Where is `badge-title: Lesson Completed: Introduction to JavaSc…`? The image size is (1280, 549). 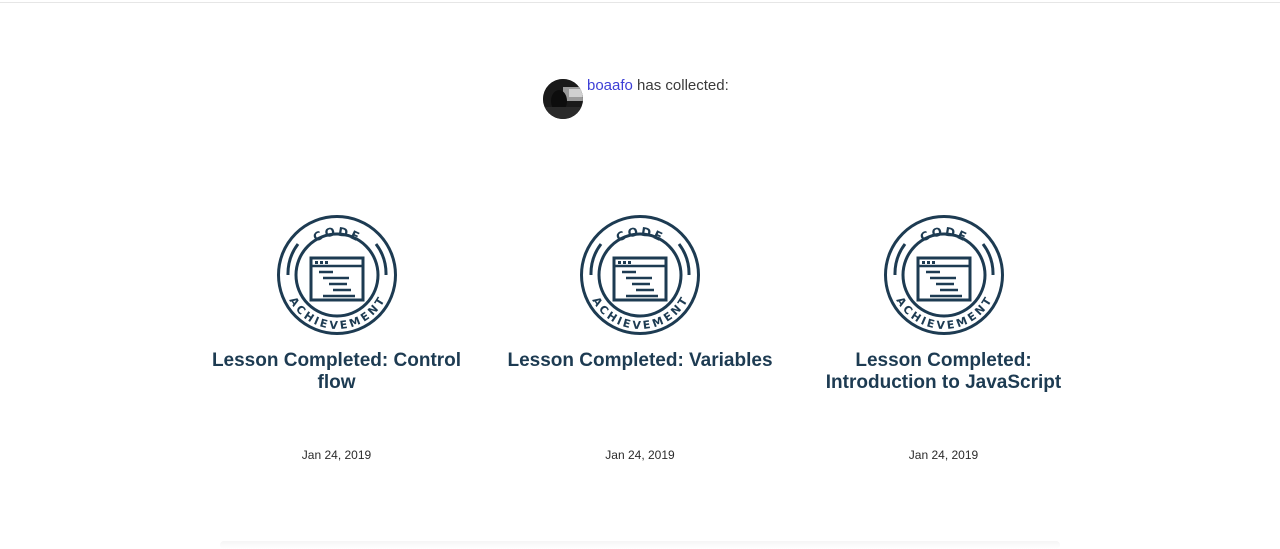 badge-title: Lesson Completed: Introduction to JavaSc… is located at coordinates (943, 371).